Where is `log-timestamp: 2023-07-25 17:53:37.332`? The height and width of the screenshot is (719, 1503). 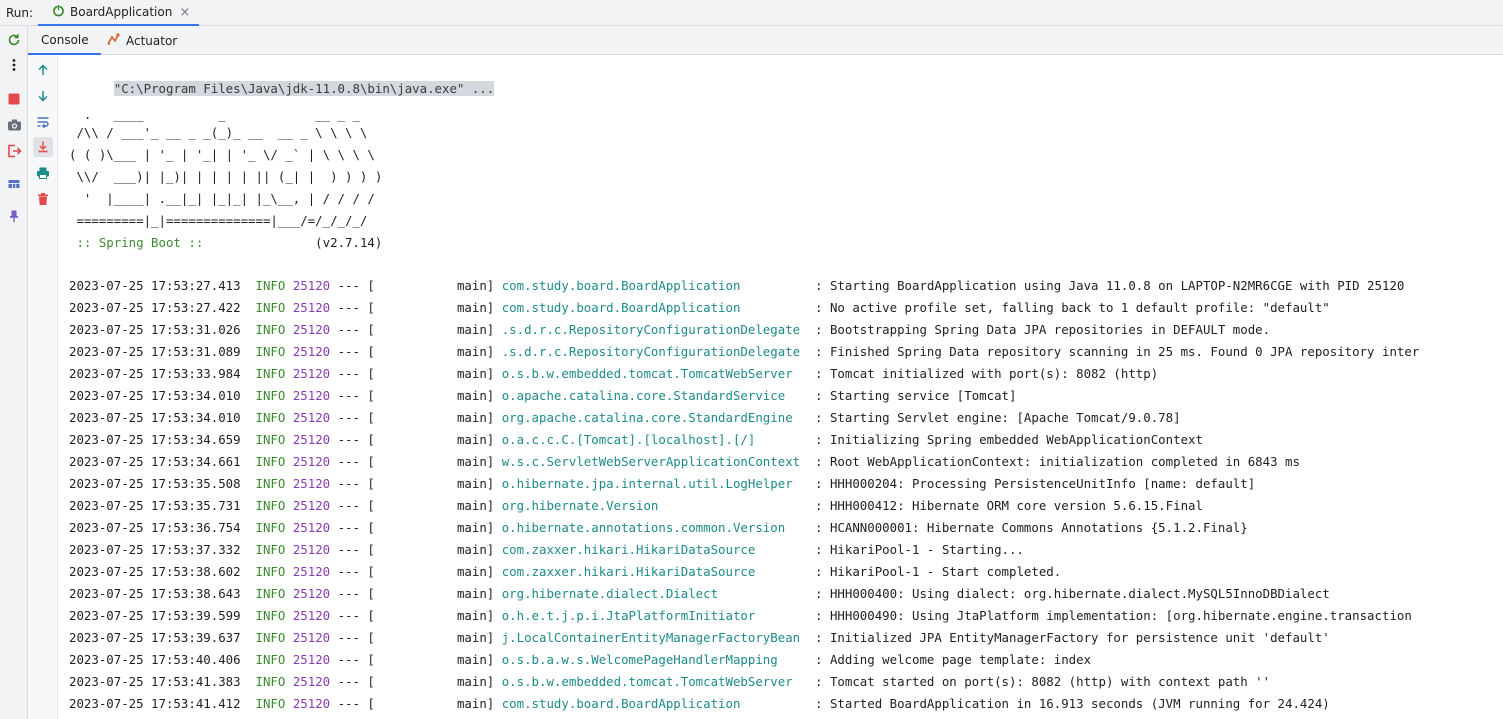 log-timestamp: 2023-07-25 17:53:37.332 is located at coordinates (155, 549).